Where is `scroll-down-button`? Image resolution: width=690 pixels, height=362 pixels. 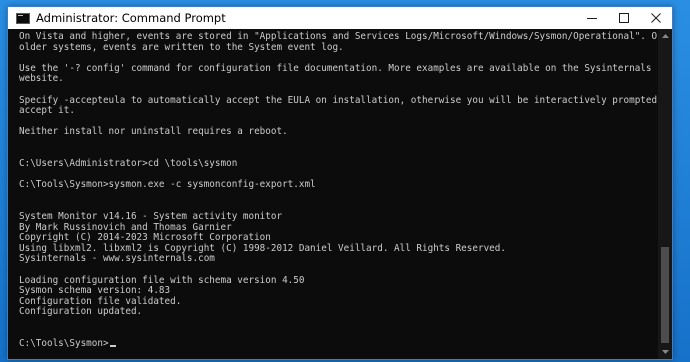
scroll-down-button is located at coordinates (665, 352).